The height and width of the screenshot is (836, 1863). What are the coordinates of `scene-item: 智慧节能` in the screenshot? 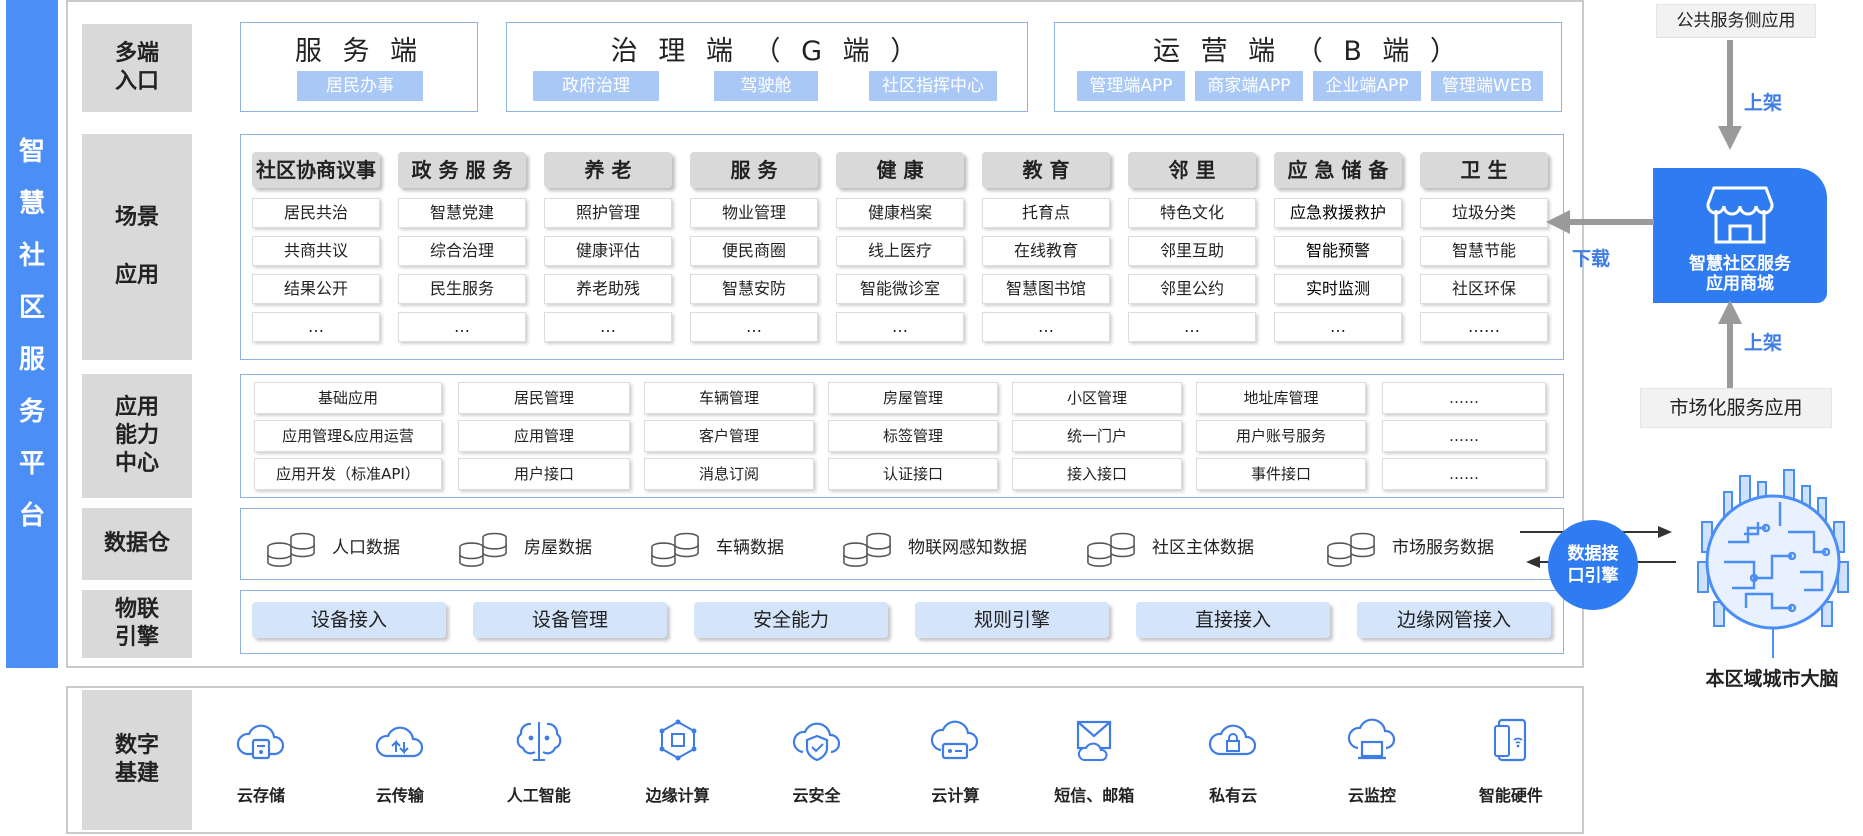 It's located at (1484, 251).